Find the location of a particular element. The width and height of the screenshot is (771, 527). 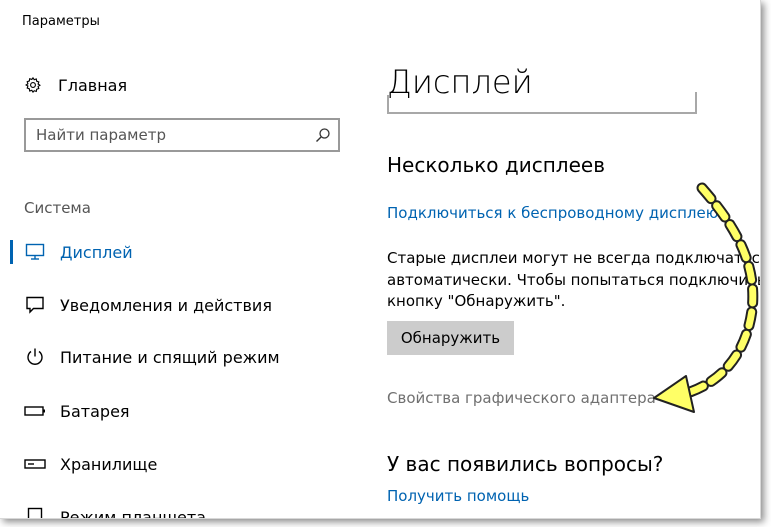

sidebar-item-tablet: Режим планшета is located at coordinates (180, 510).